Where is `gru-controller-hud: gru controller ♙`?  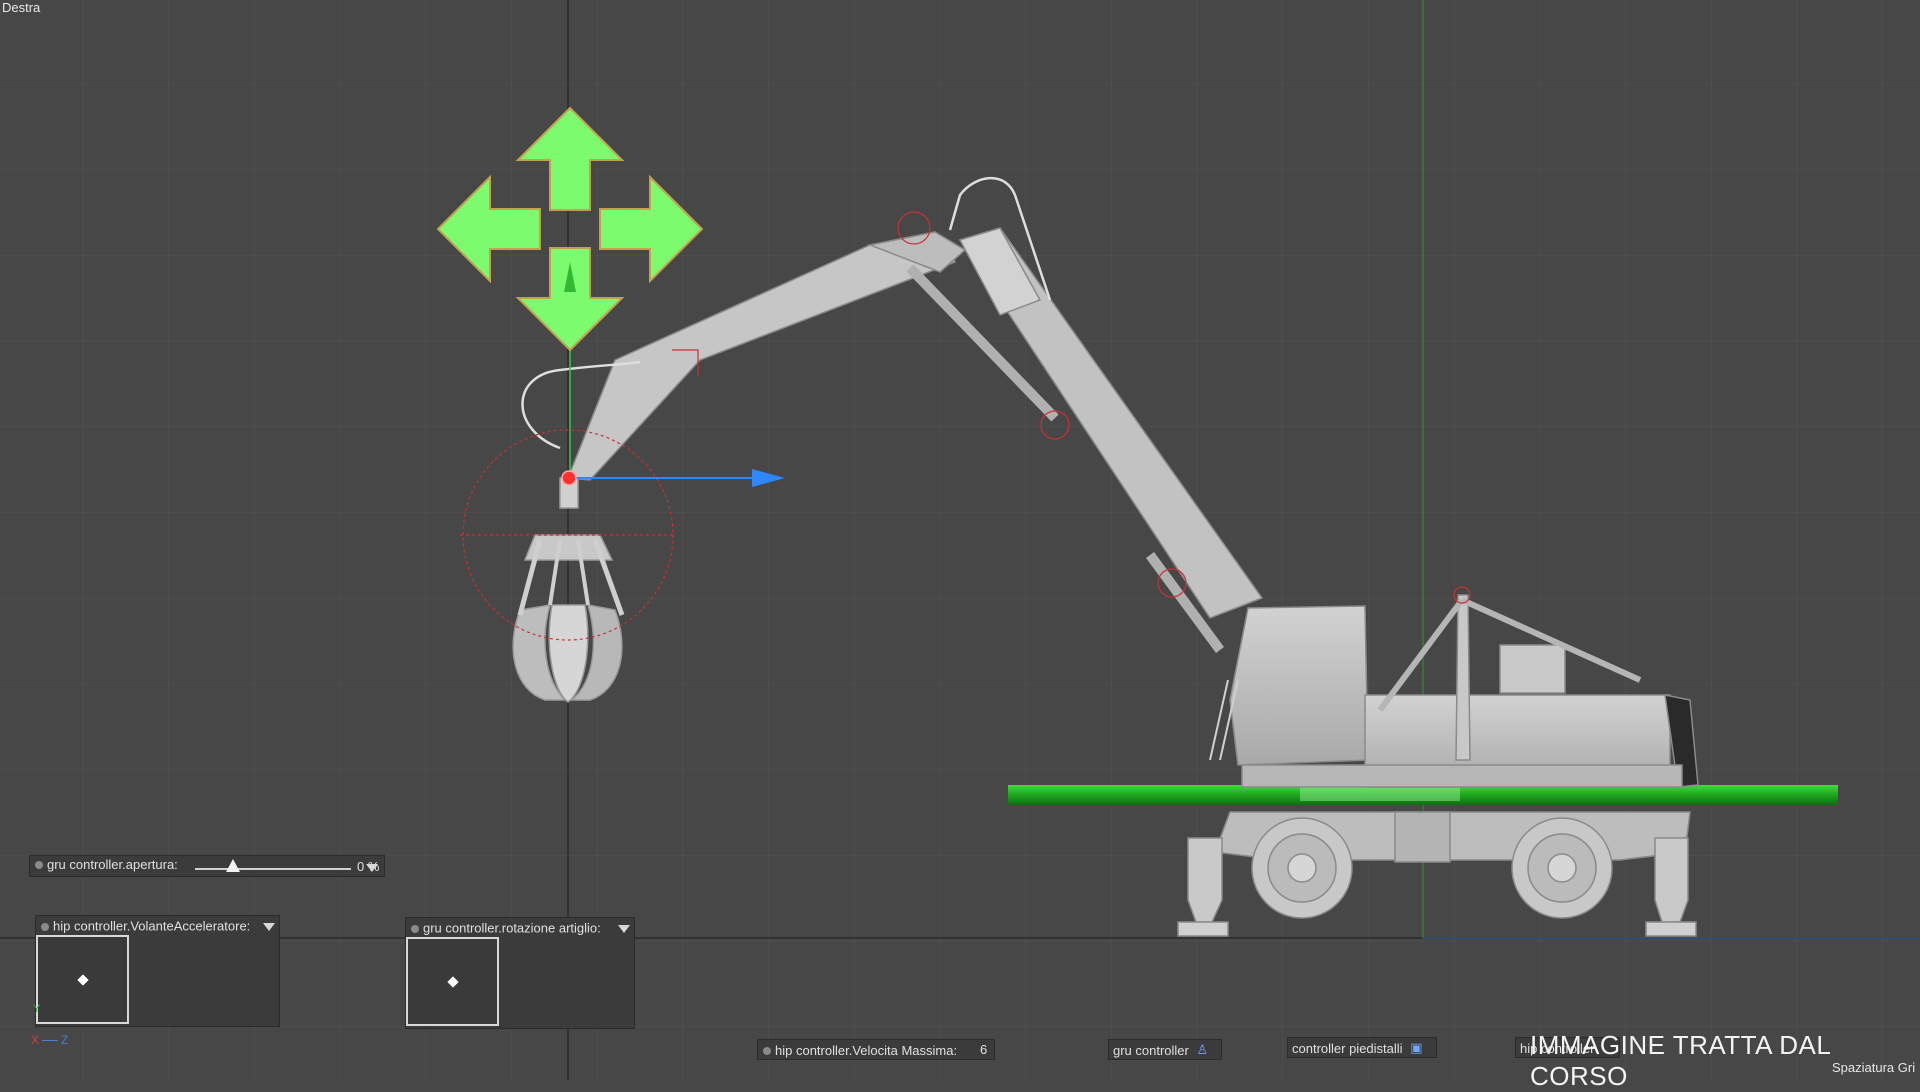 gru-controller-hud: gru controller ♙ is located at coordinates (1165, 1049).